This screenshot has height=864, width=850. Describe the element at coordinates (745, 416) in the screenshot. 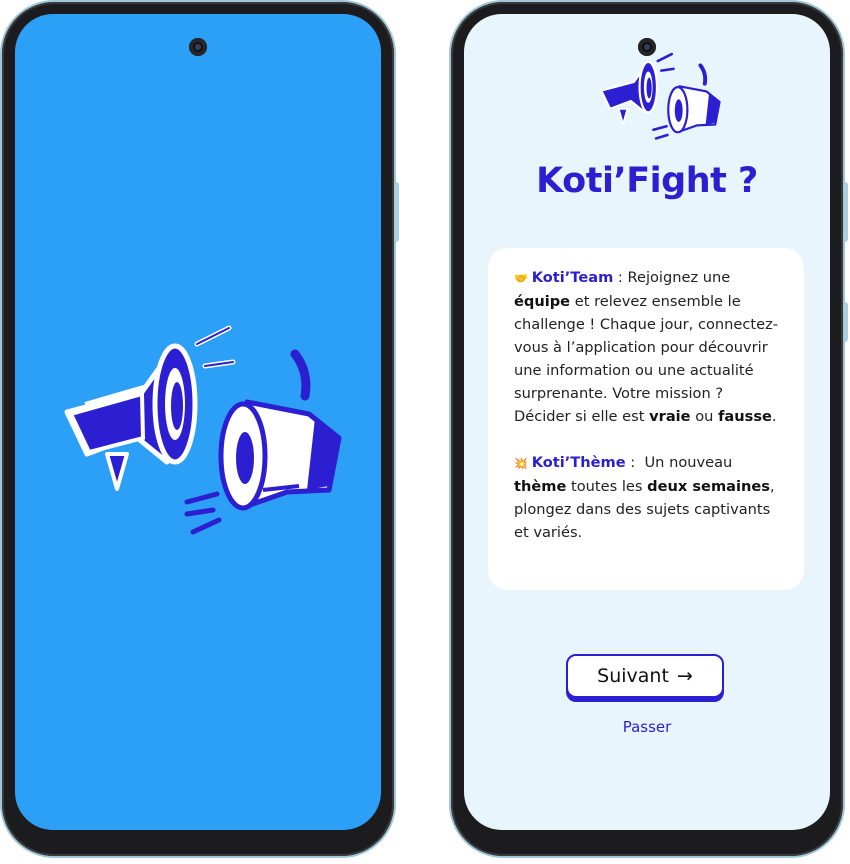

I see `team-bold-text: fausse` at that location.